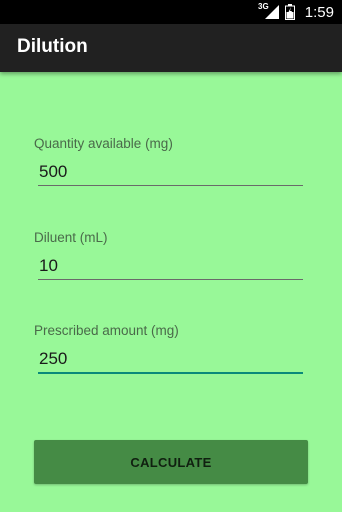  I want to click on quantity-available-label: Quantity available (mg), so click(103, 143).